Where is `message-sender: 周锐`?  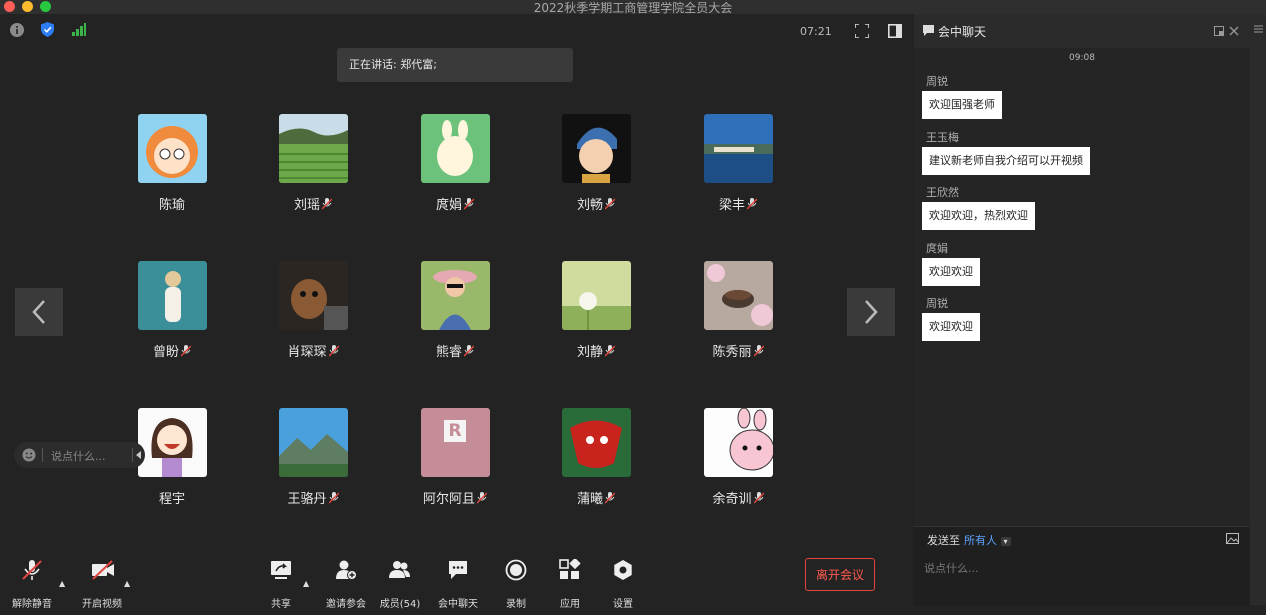 message-sender: 周锐 is located at coordinates (937, 303).